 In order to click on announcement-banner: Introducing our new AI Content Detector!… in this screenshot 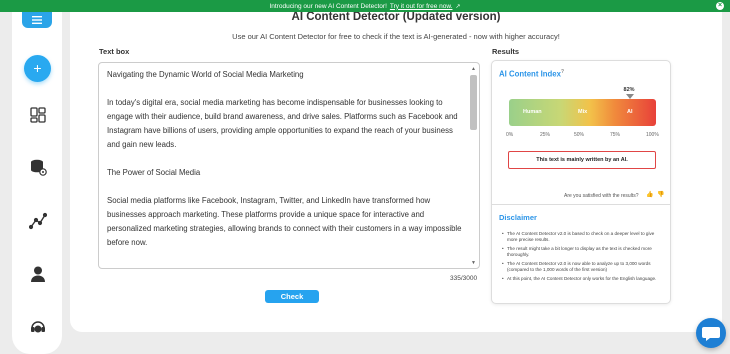, I will do `click(365, 6)`.